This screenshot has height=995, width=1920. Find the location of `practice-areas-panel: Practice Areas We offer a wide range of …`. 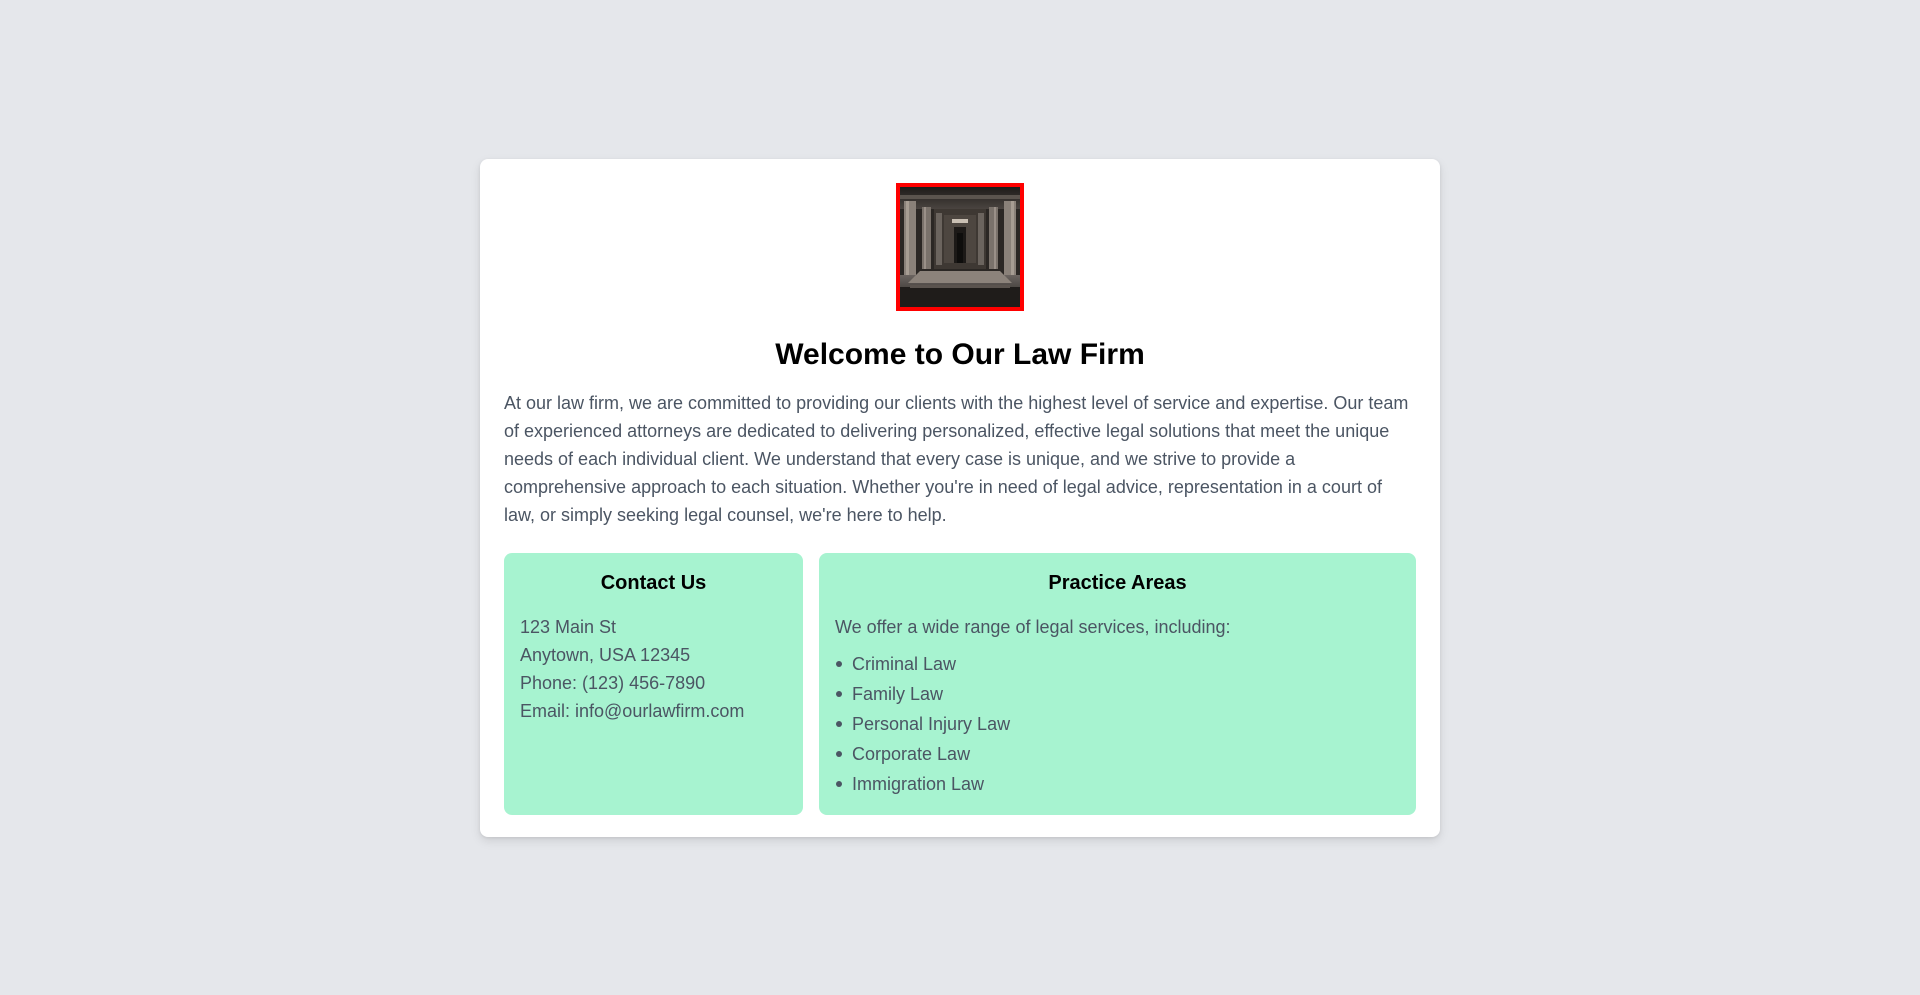

practice-areas-panel: Practice Areas We offer a wide range of … is located at coordinates (1117, 684).